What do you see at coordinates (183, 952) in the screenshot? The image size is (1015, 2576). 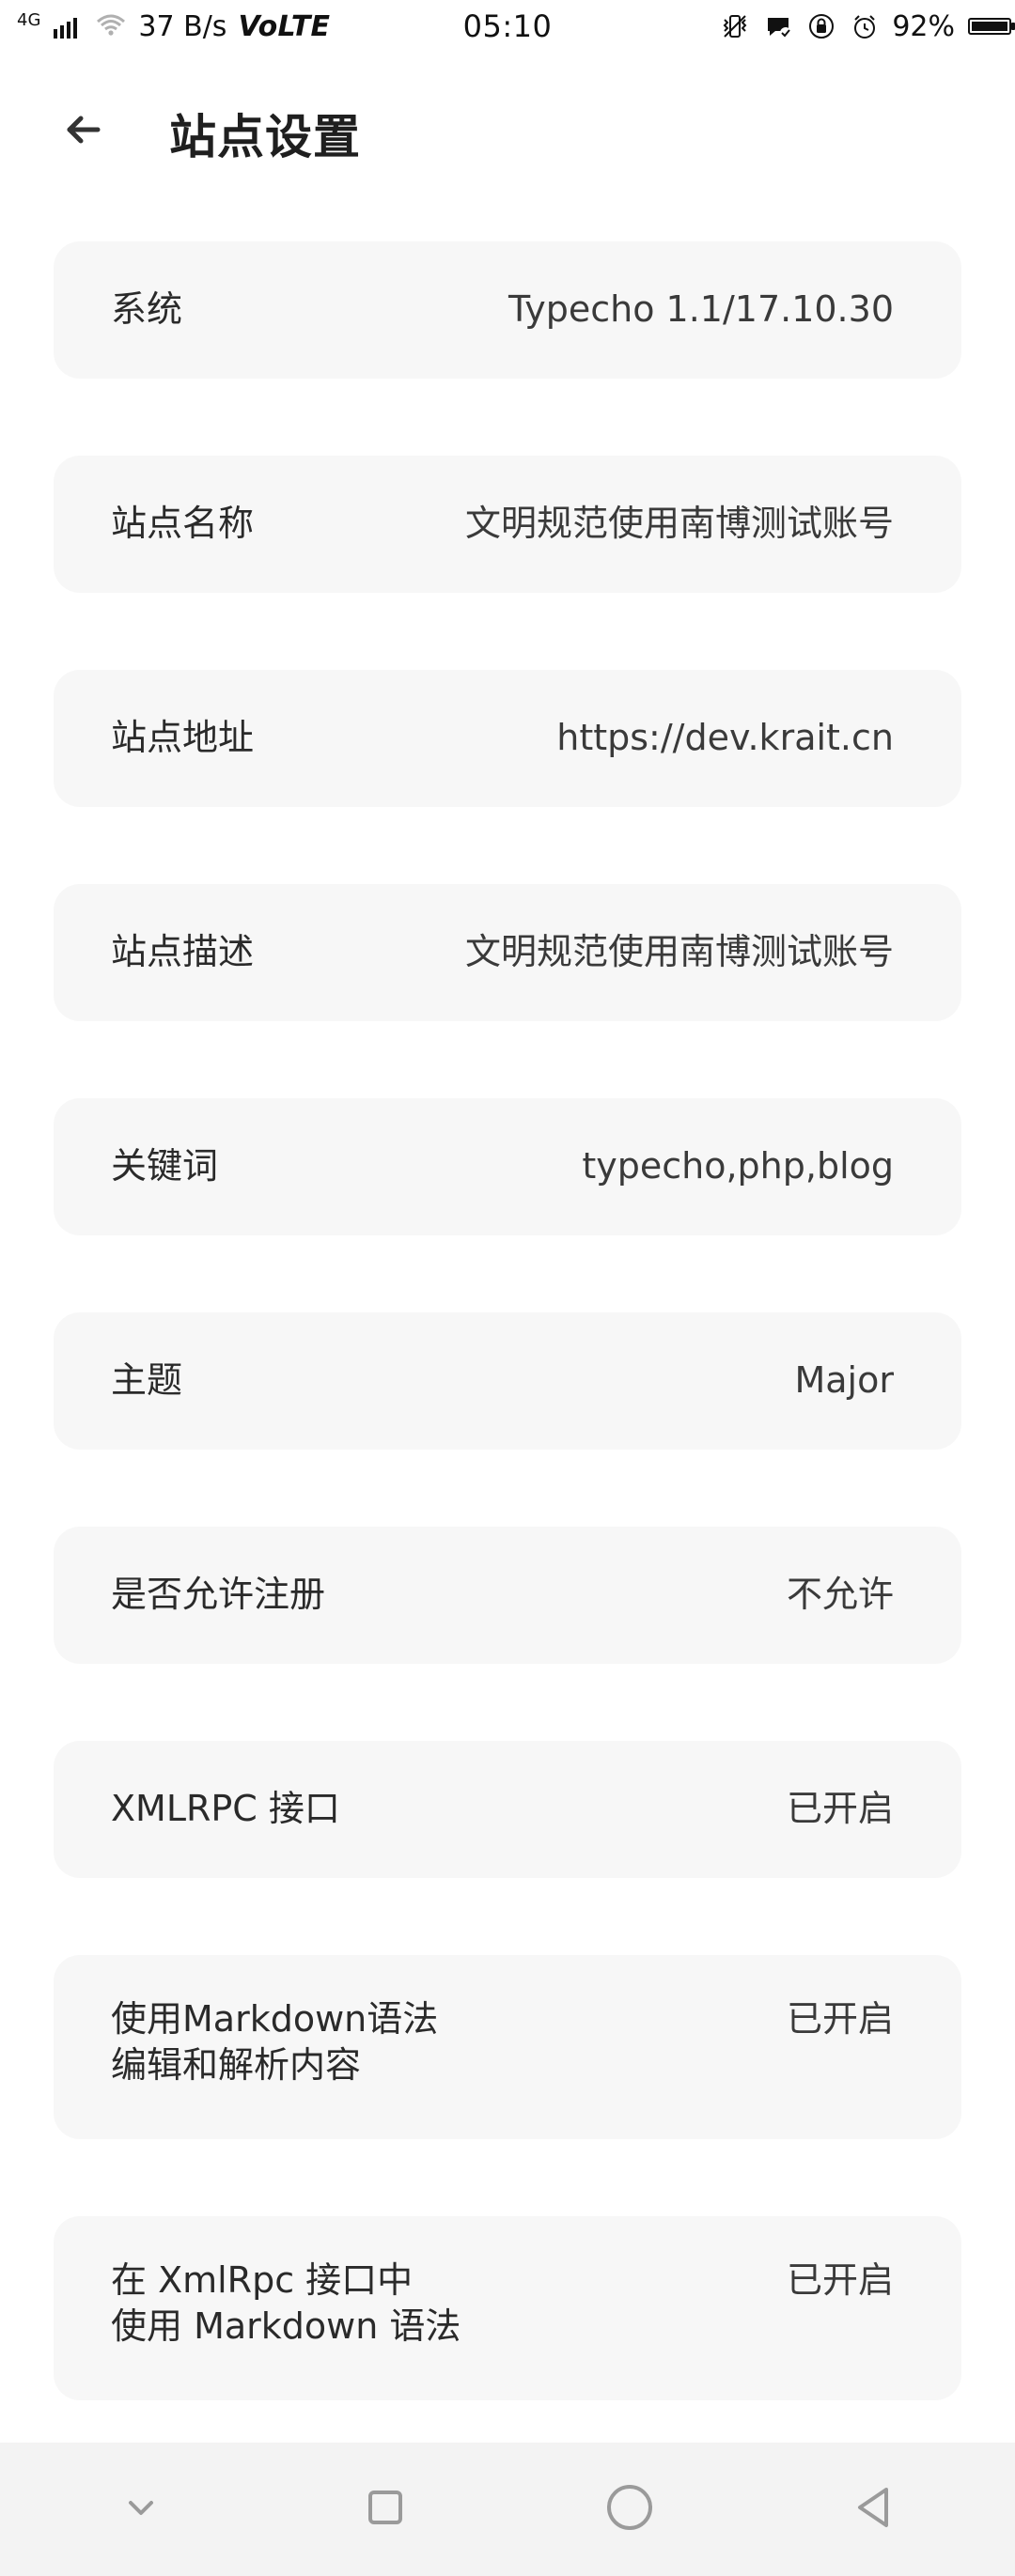 I see `setting-label: 站点描述` at bounding box center [183, 952].